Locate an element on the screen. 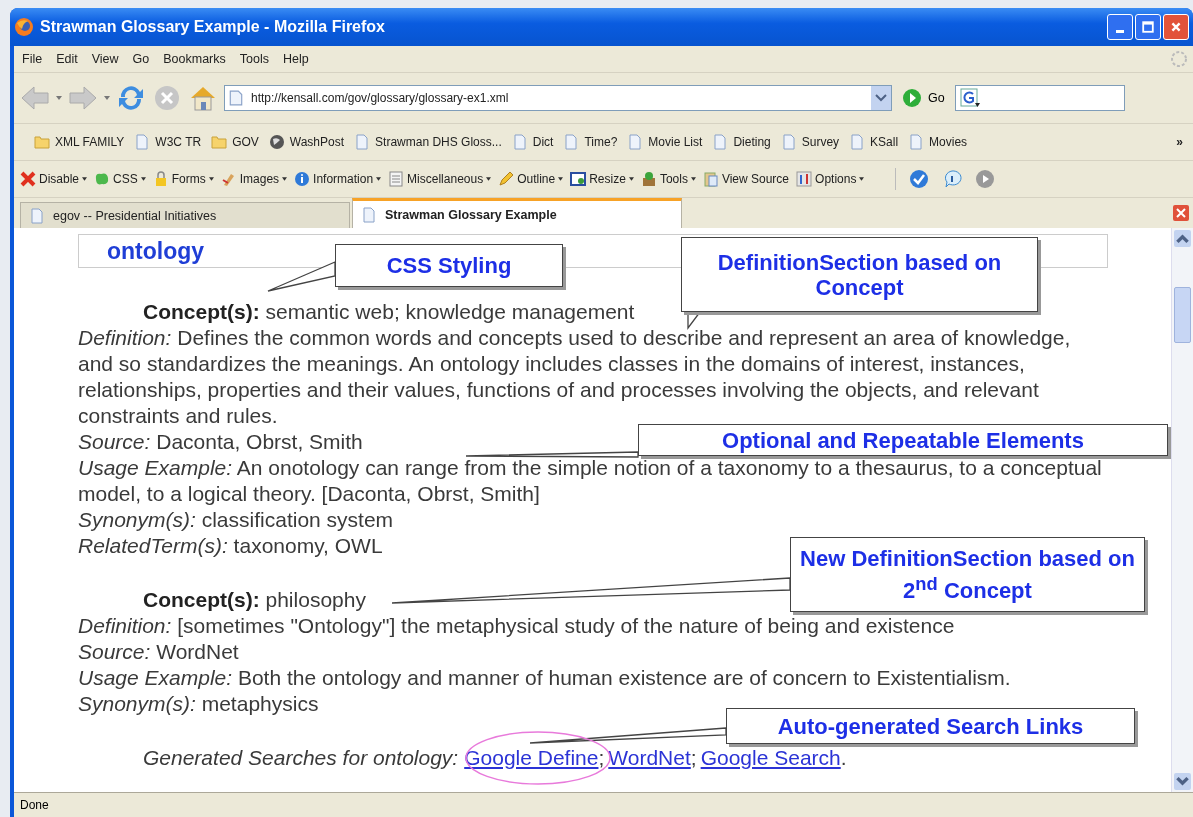  bookmark-item: Movie List is located at coordinates (665, 142).